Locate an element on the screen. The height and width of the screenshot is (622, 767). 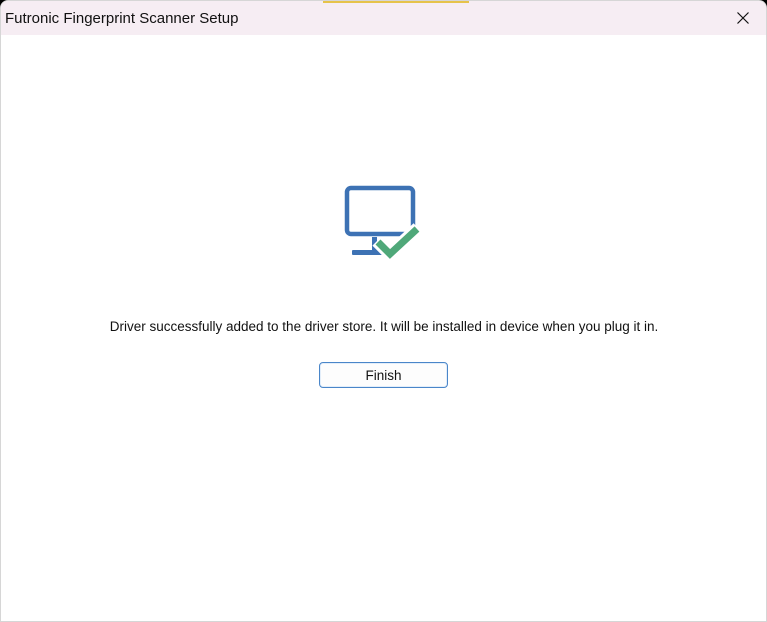
finish-button: Finish is located at coordinates (383, 375).